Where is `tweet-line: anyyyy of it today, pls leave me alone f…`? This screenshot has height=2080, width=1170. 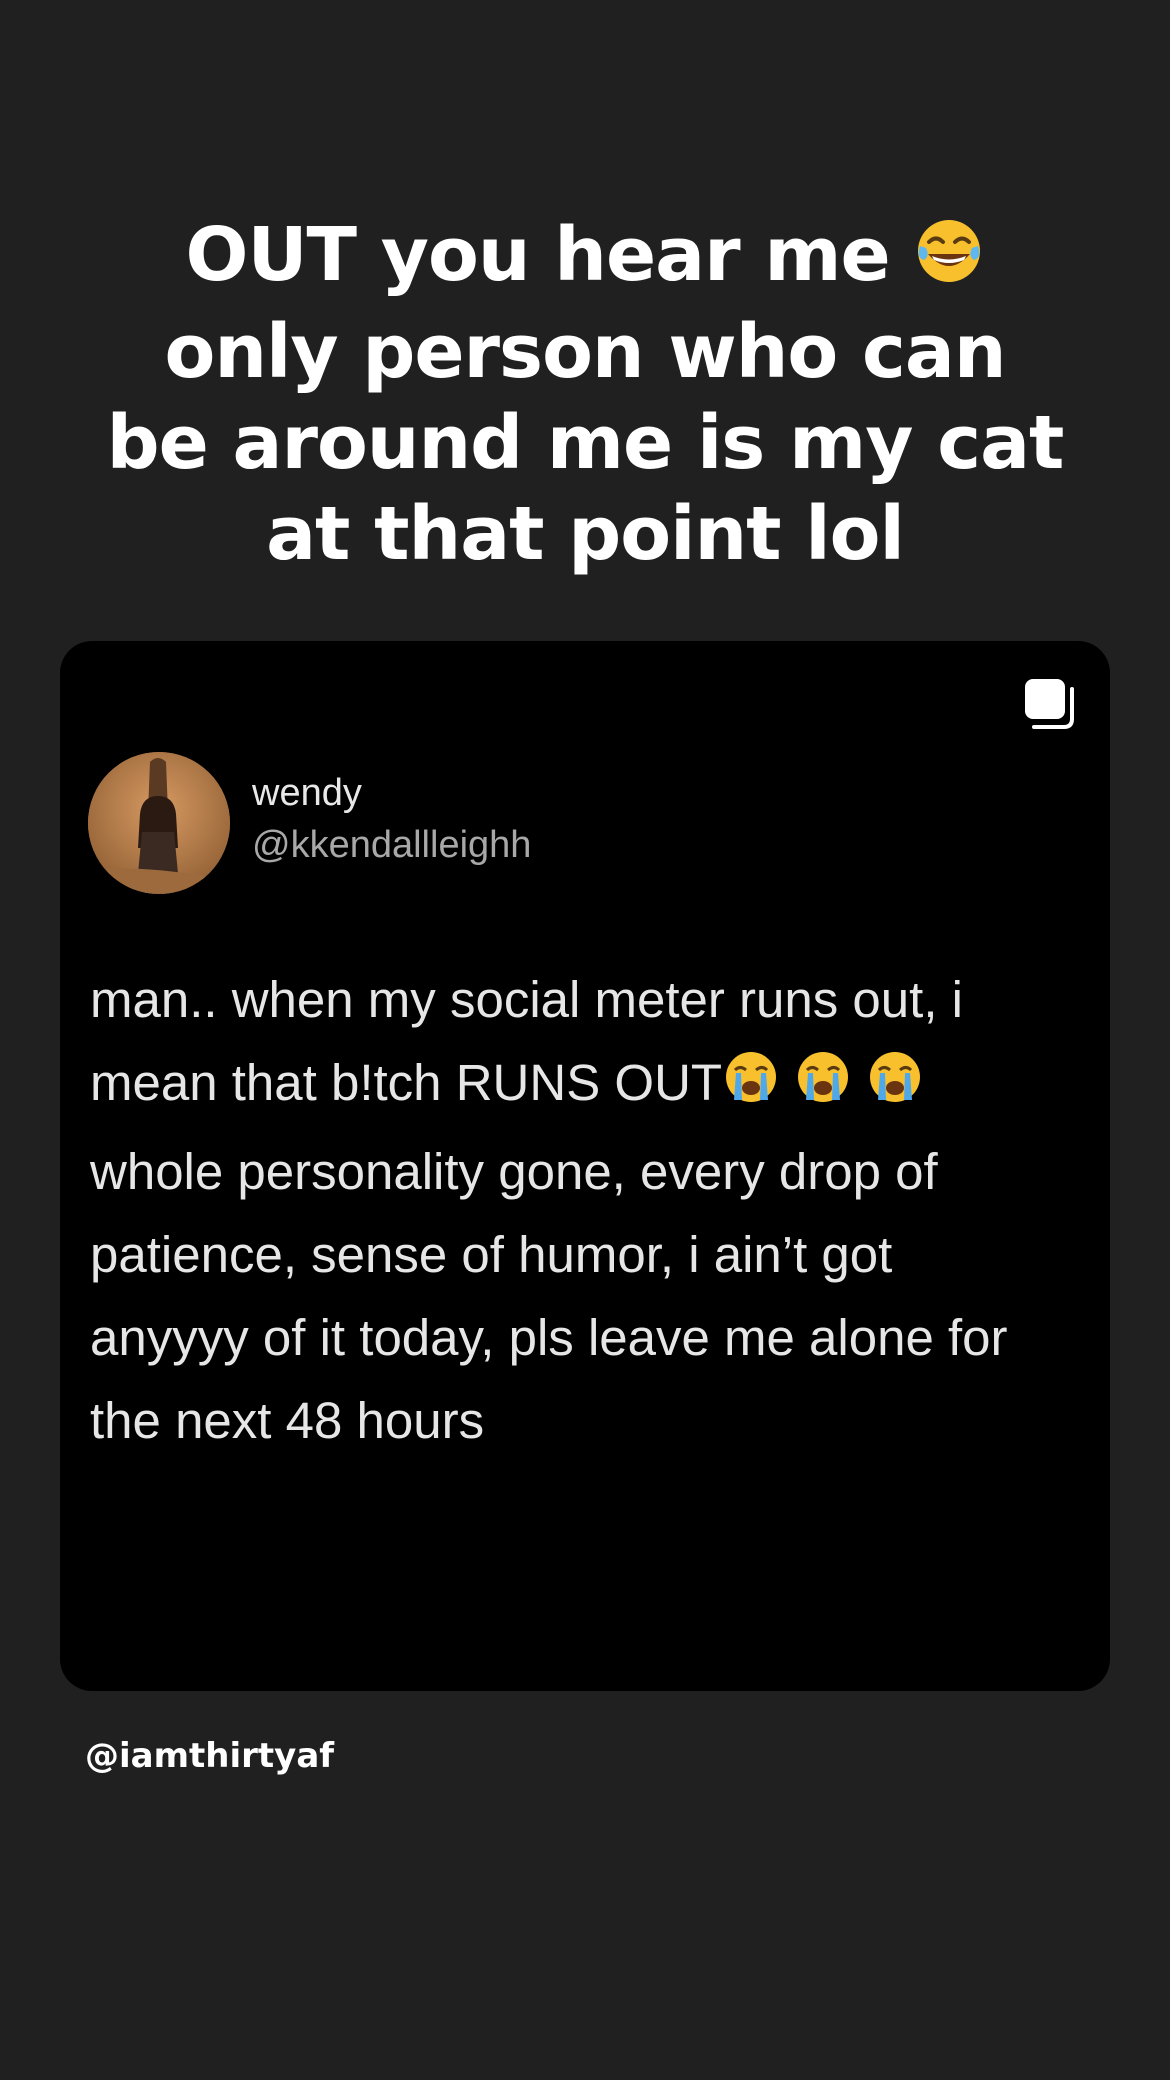 tweet-line: anyyyy of it today, pls leave me alone f… is located at coordinates (549, 1337).